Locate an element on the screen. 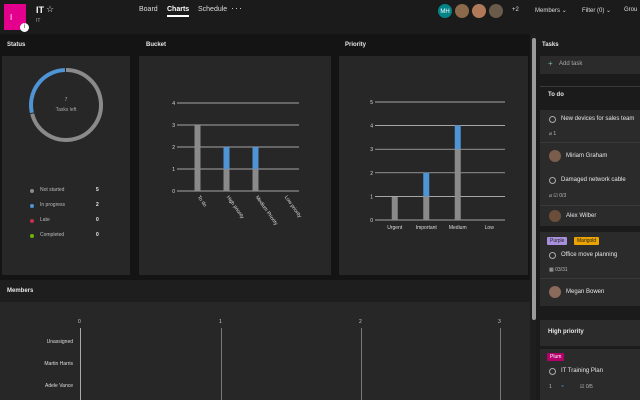 The height and width of the screenshot is (400, 640). axis-line is located at coordinates (80, 364).